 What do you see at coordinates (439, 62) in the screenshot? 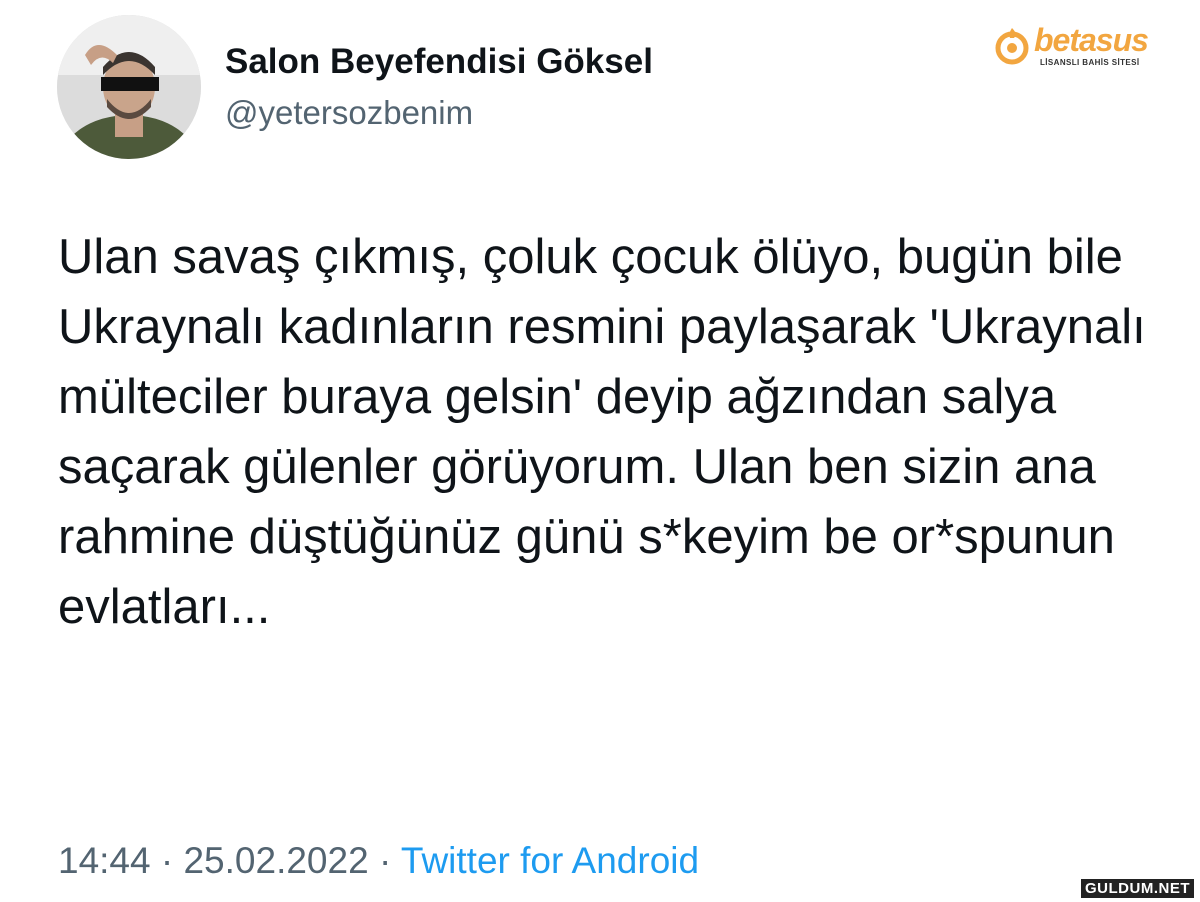
I see `author-display-name: Salon Beyefendisi Göksel` at bounding box center [439, 62].